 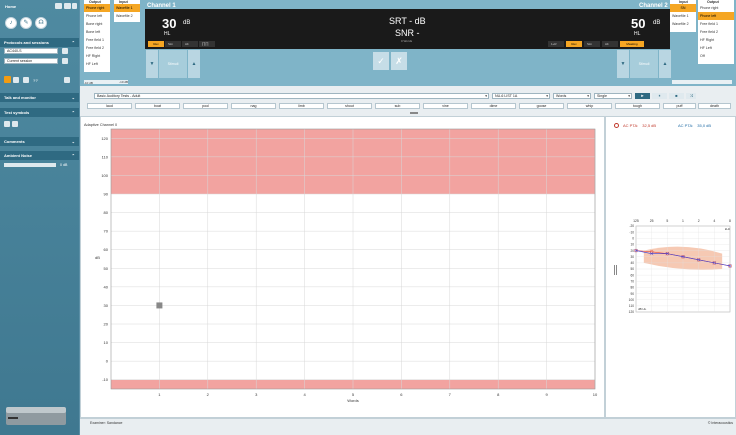 What do you see at coordinates (67, 6) in the screenshot?
I see `print-icon` at bounding box center [67, 6].